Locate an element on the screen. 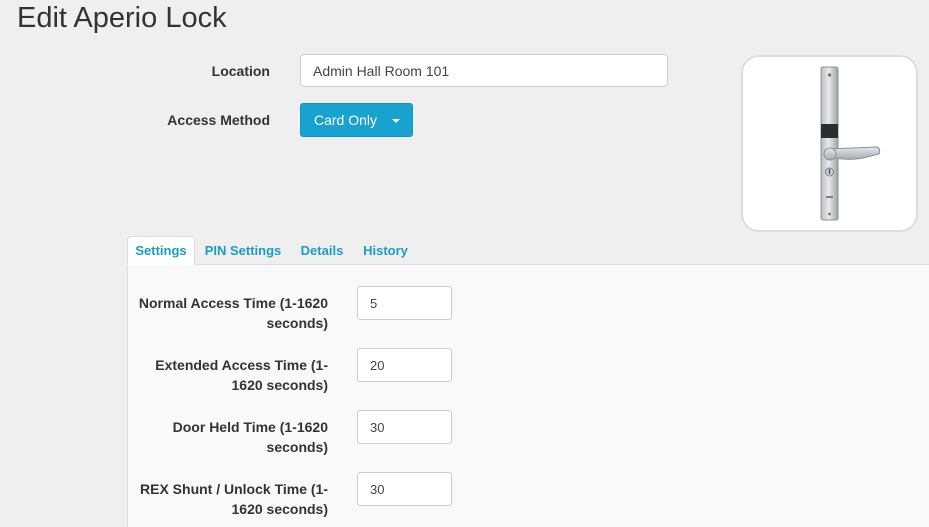 This screenshot has width=929, height=527. tab-history: History is located at coordinates (385, 250).